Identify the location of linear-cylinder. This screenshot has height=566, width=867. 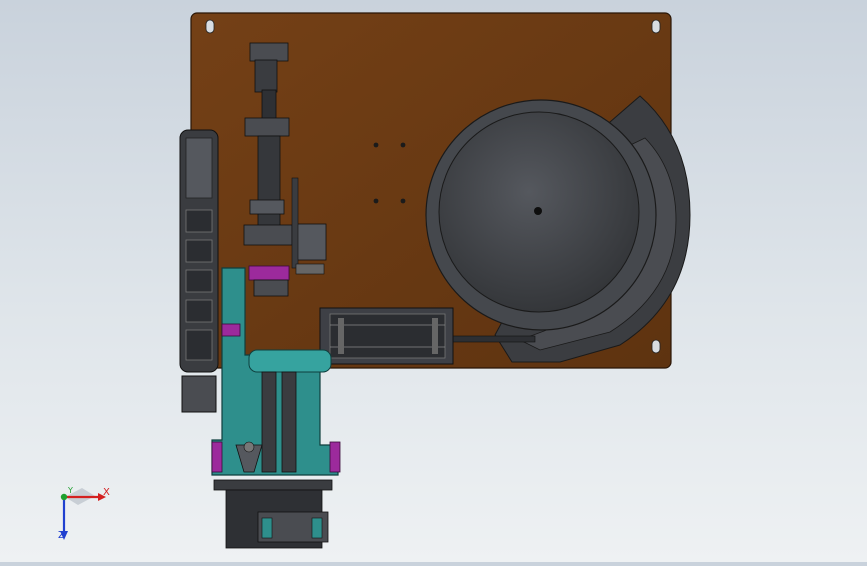
(386, 336).